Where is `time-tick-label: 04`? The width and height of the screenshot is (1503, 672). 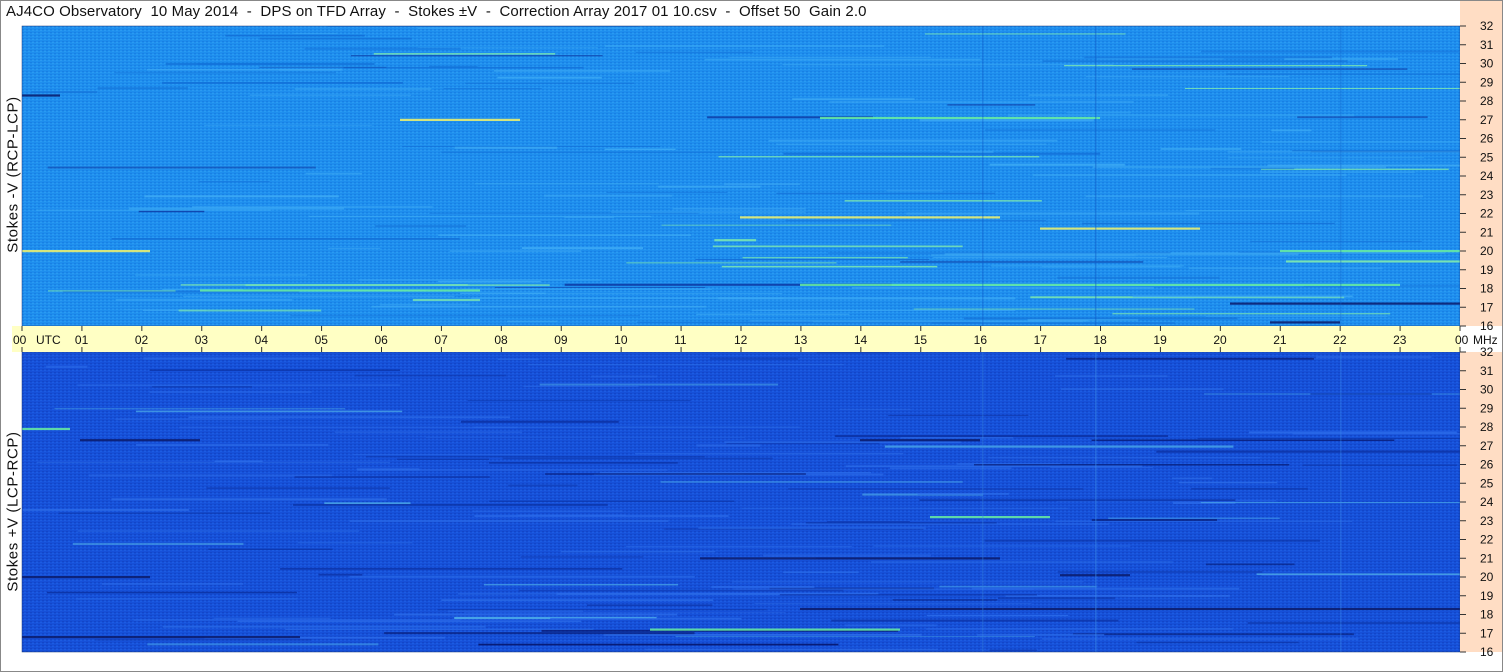
time-tick-label: 04 is located at coordinates (262, 340).